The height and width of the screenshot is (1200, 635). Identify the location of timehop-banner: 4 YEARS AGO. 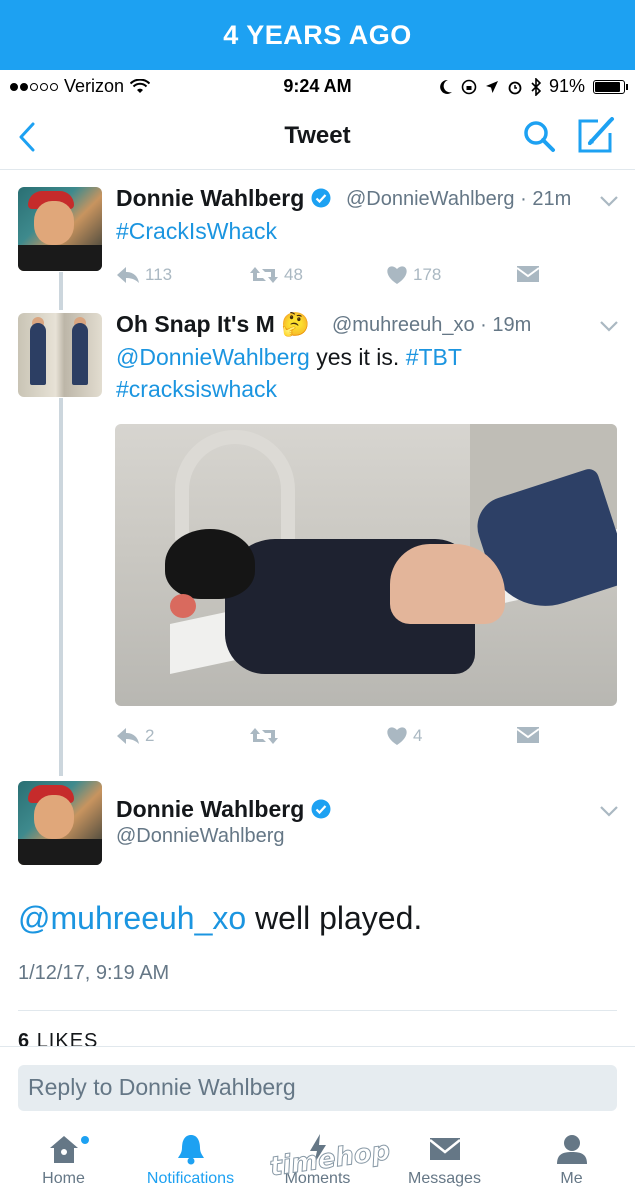
(317, 35).